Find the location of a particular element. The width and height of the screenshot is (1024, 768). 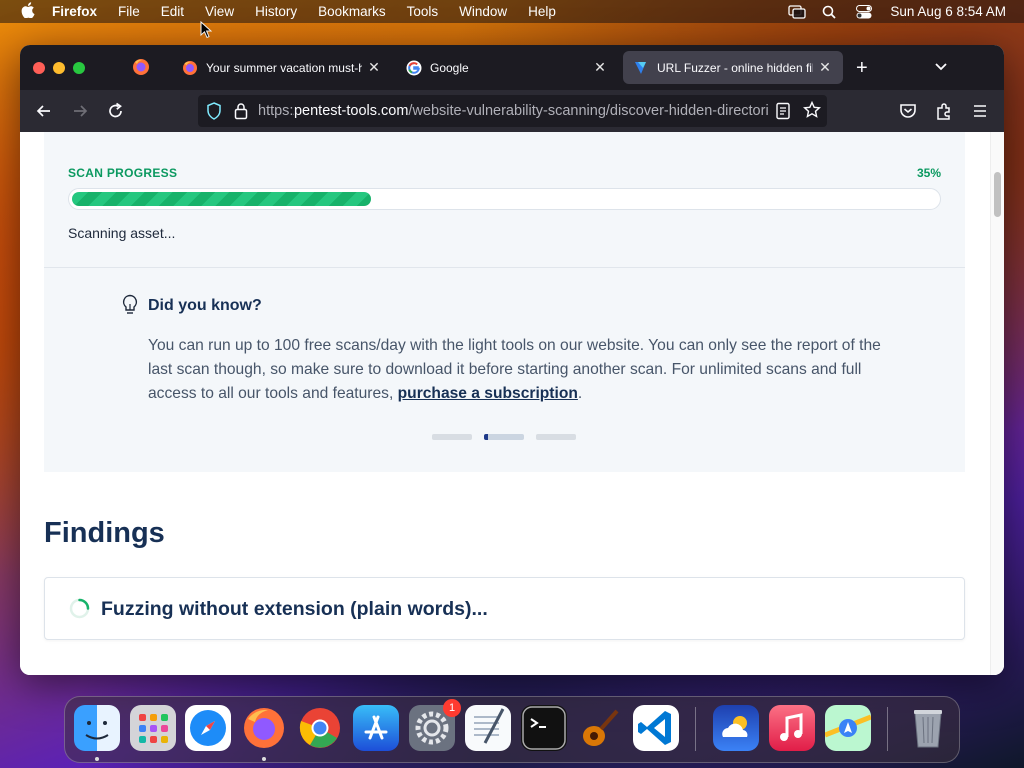

tip-body-end: . is located at coordinates (580, 393).